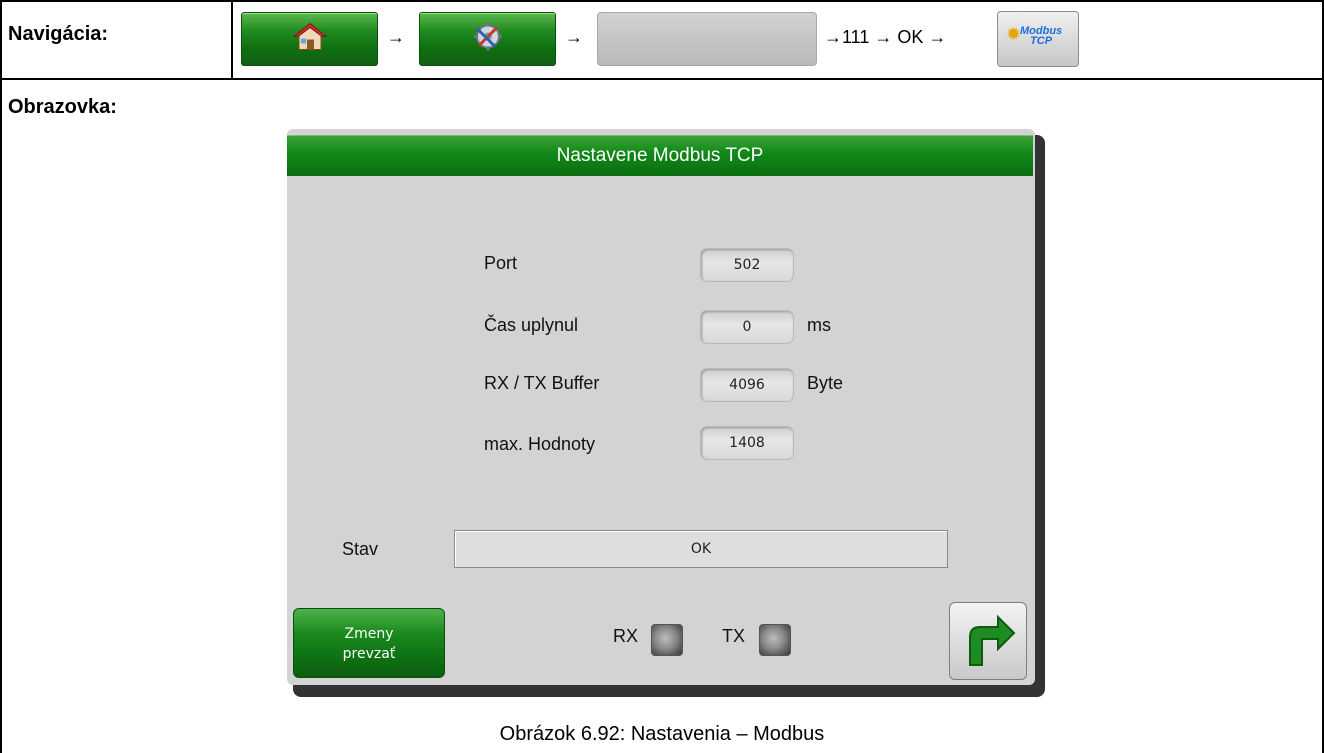 This screenshot has height=753, width=1324. What do you see at coordinates (62, 107) in the screenshot?
I see `screen-label: Obrazovka:` at bounding box center [62, 107].